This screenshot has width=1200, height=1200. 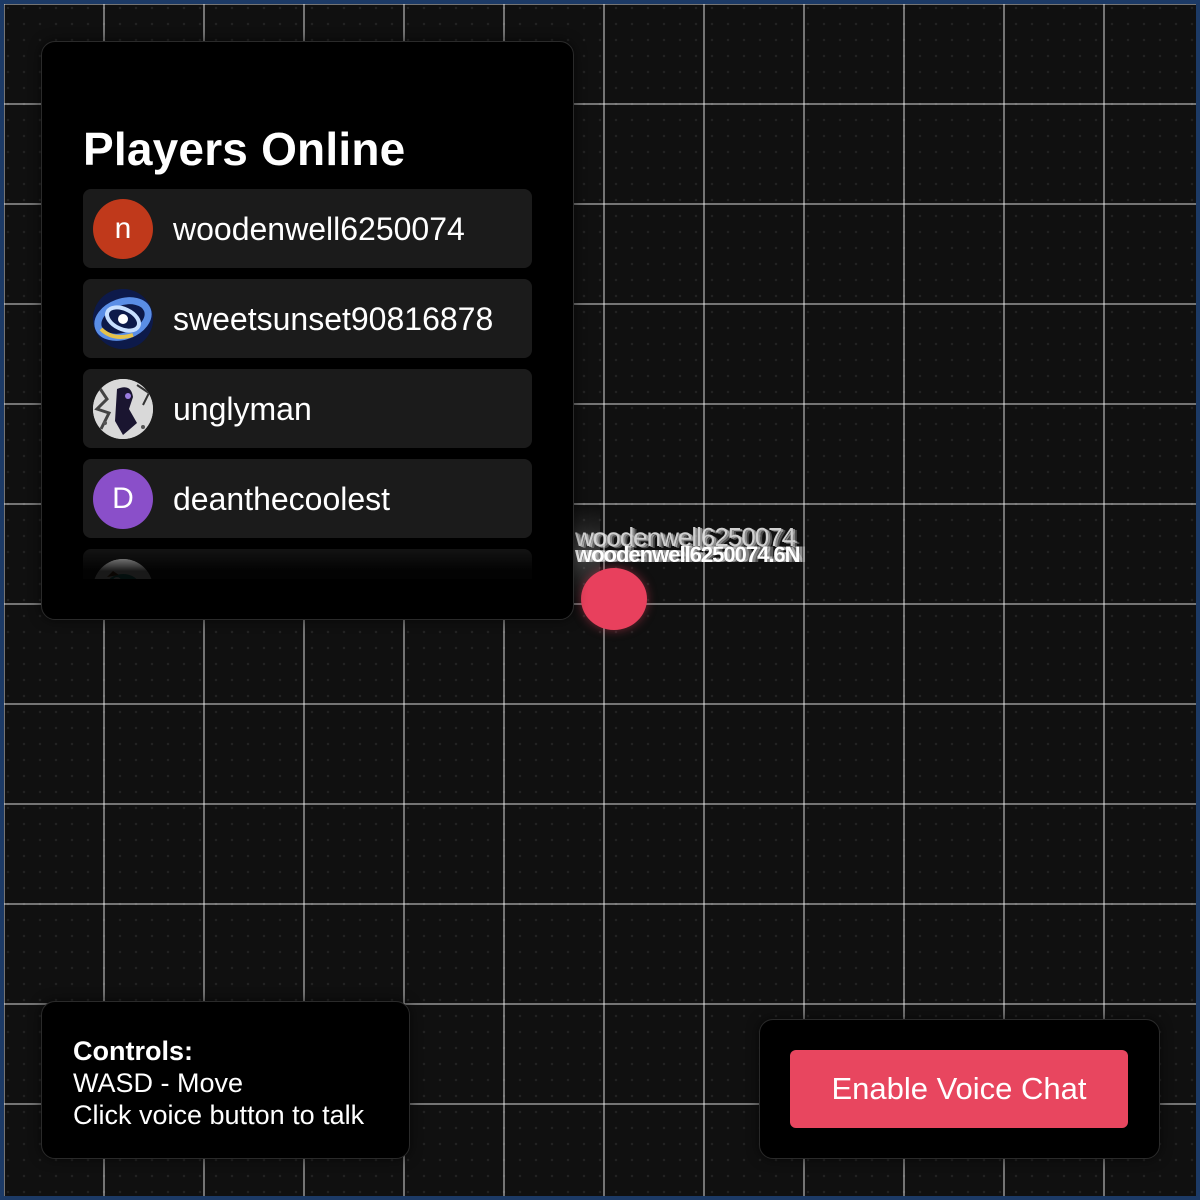 I want to click on player-list: n woodenwell6250074 sweetsunset90816878, so click(x=307, y=384).